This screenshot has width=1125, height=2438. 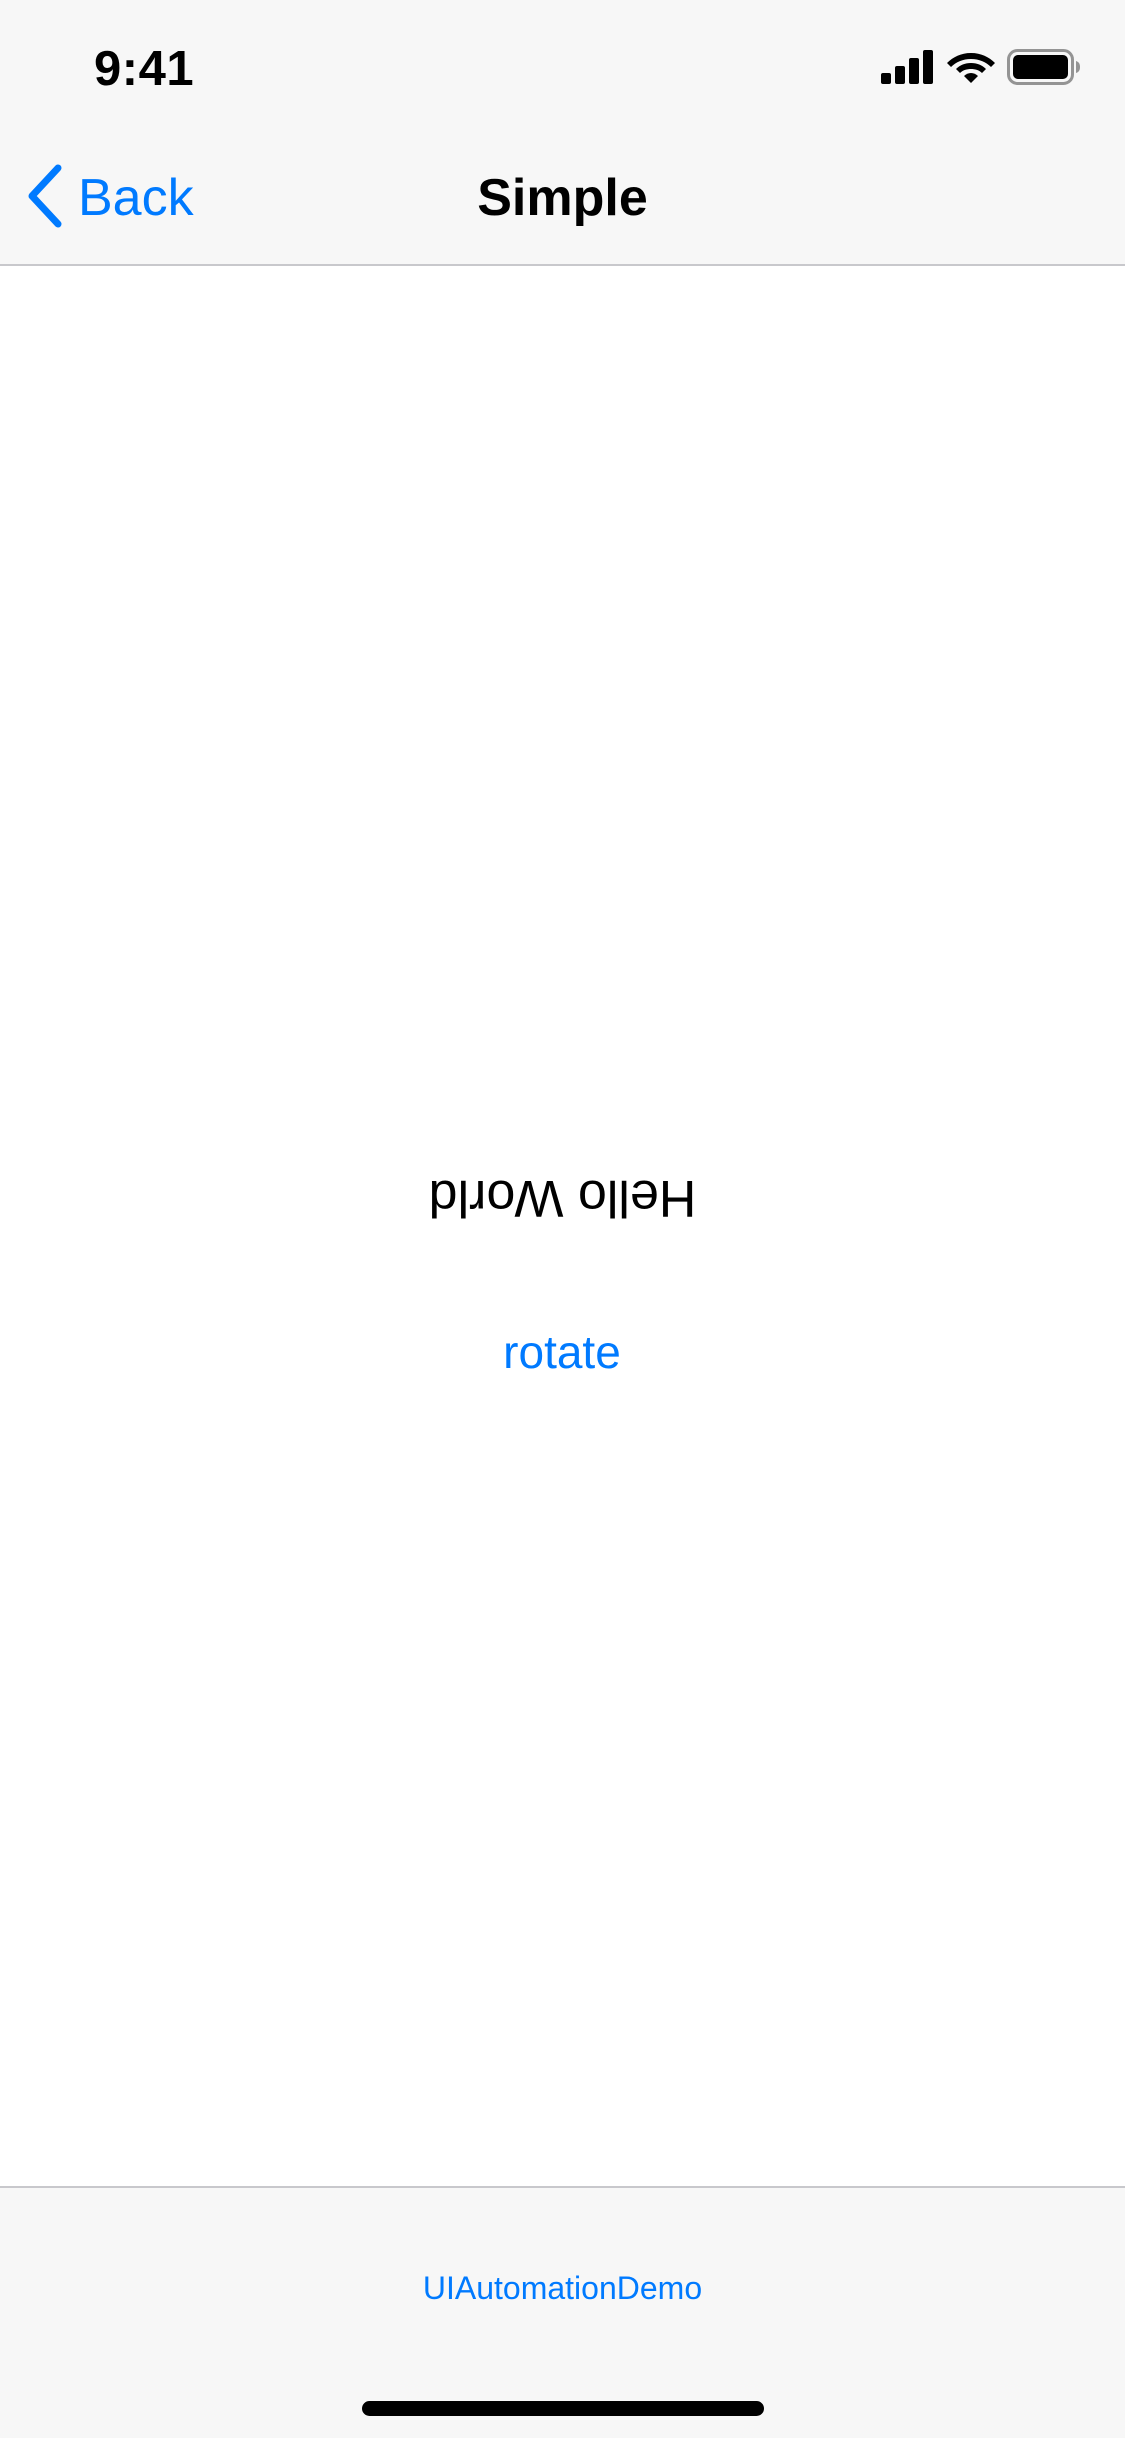 I want to click on hello-world-label: Hello World, so click(x=562, y=1198).